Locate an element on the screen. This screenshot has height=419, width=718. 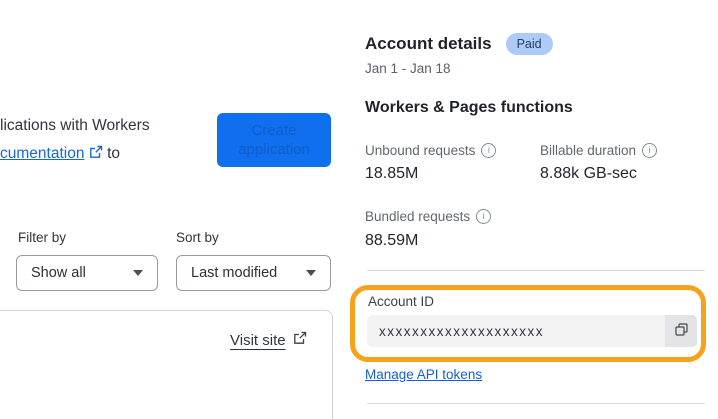
filter-dropdown: Show all is located at coordinates (87, 273).